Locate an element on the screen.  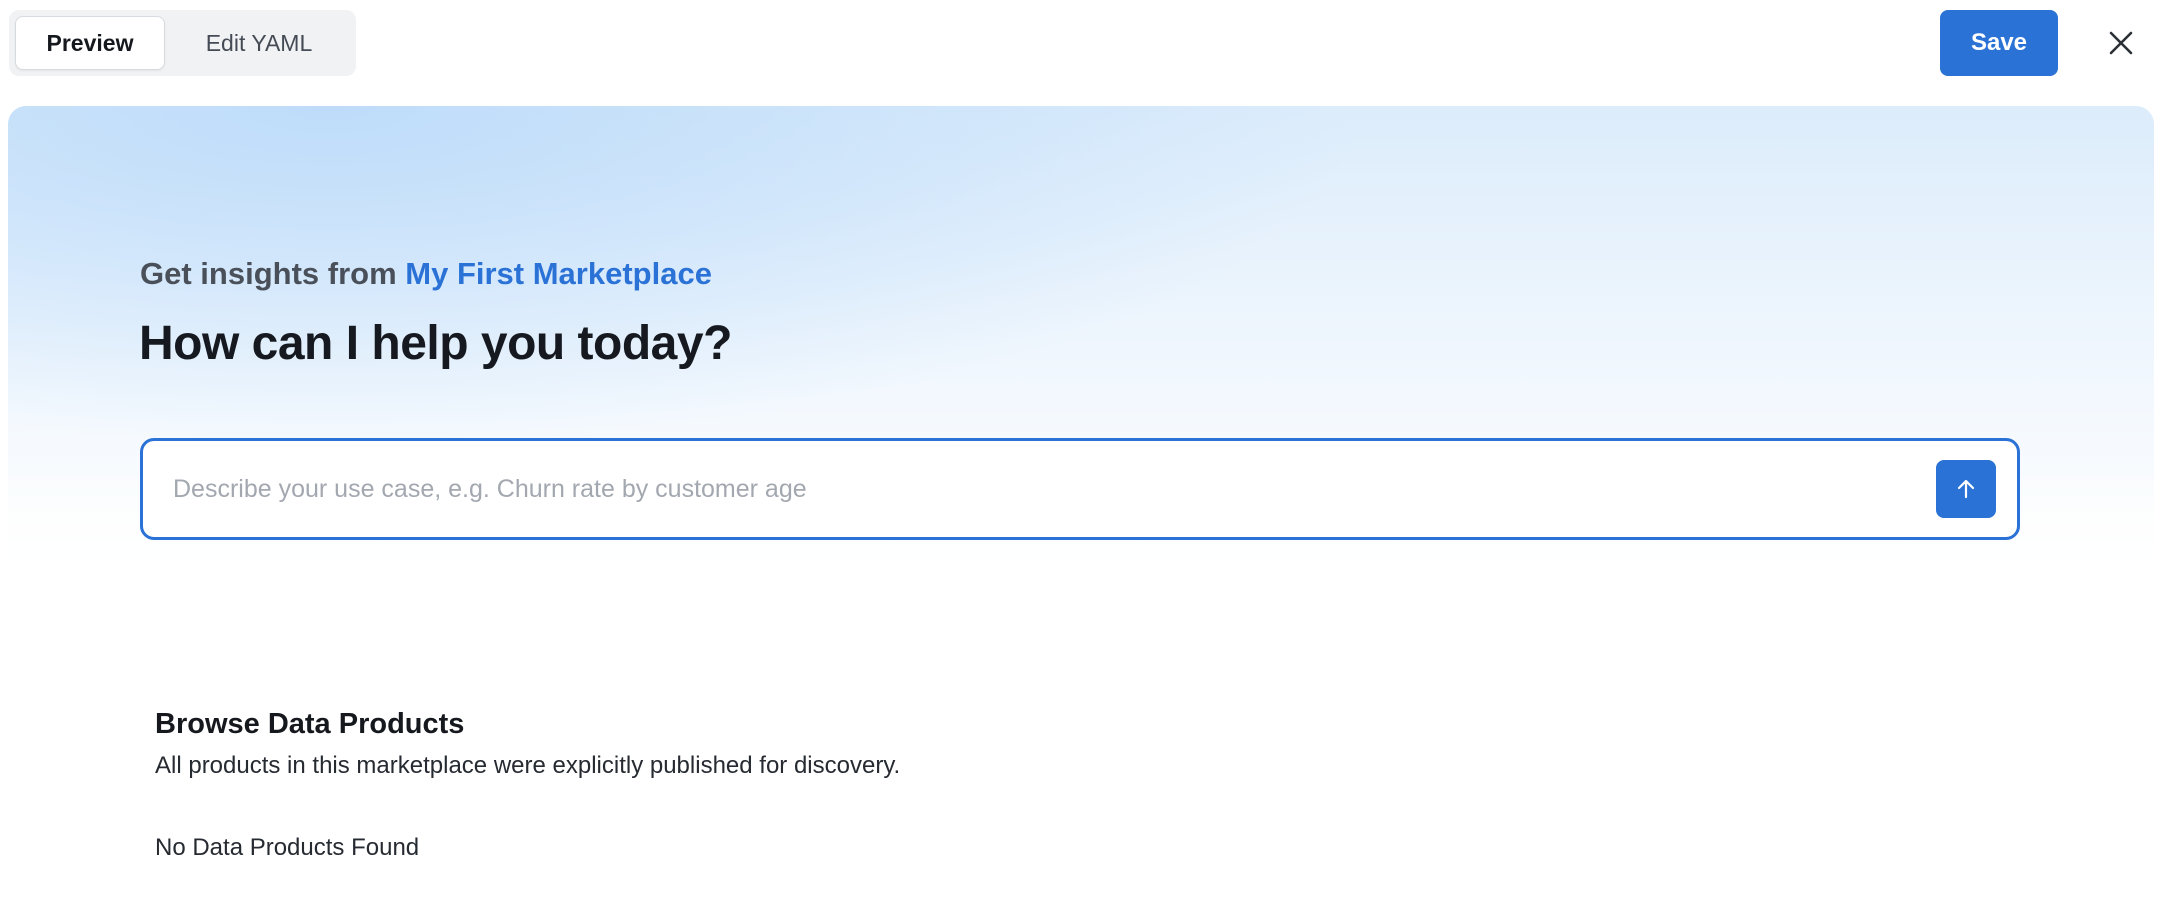
empty-state-message: No Data Products Found is located at coordinates (287, 847).